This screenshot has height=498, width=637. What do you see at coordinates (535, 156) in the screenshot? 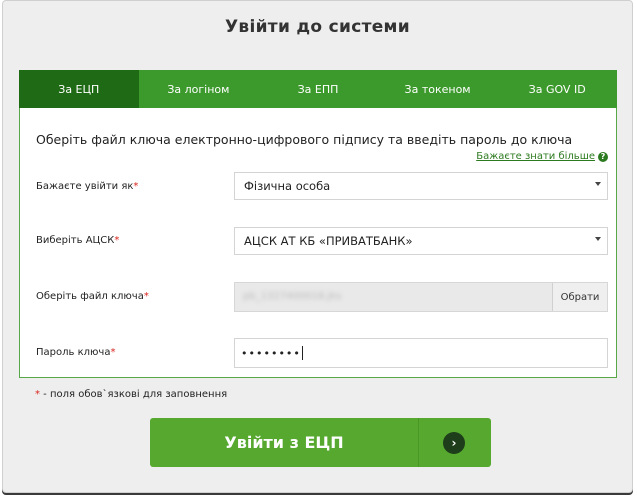
I see `learn-more-label: Бажаєте знати більше` at bounding box center [535, 156].